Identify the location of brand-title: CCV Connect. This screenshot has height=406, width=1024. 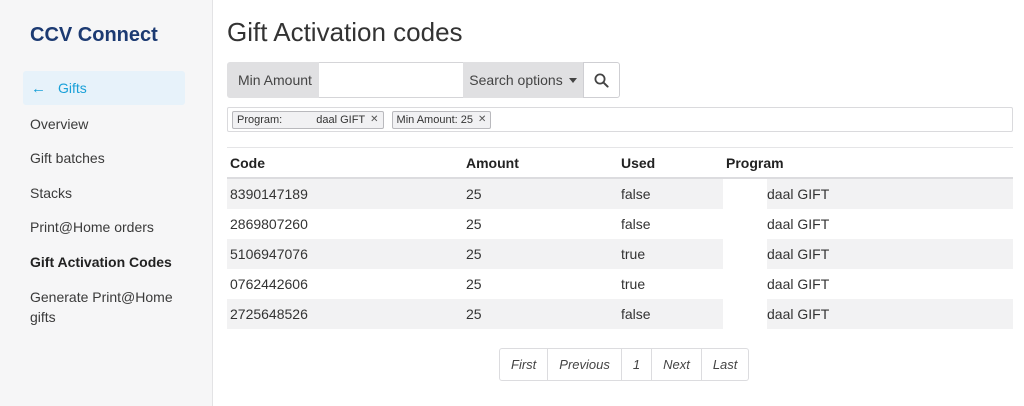
(94, 35).